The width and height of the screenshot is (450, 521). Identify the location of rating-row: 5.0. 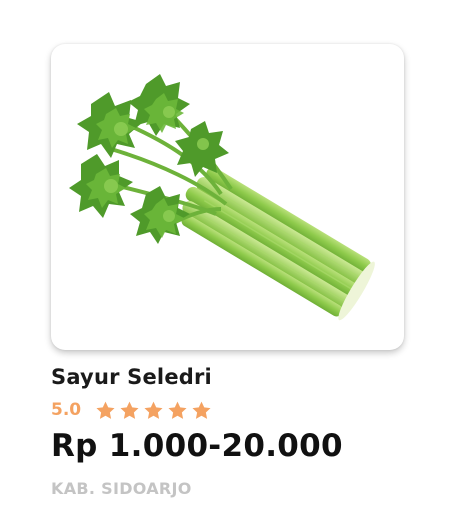
(133, 410).